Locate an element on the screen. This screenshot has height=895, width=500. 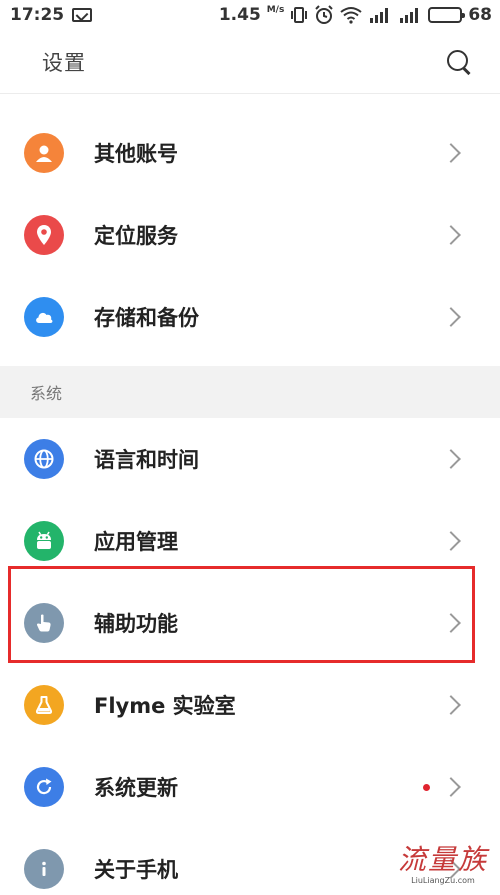
status-time: 17:25 is located at coordinates (37, 15).